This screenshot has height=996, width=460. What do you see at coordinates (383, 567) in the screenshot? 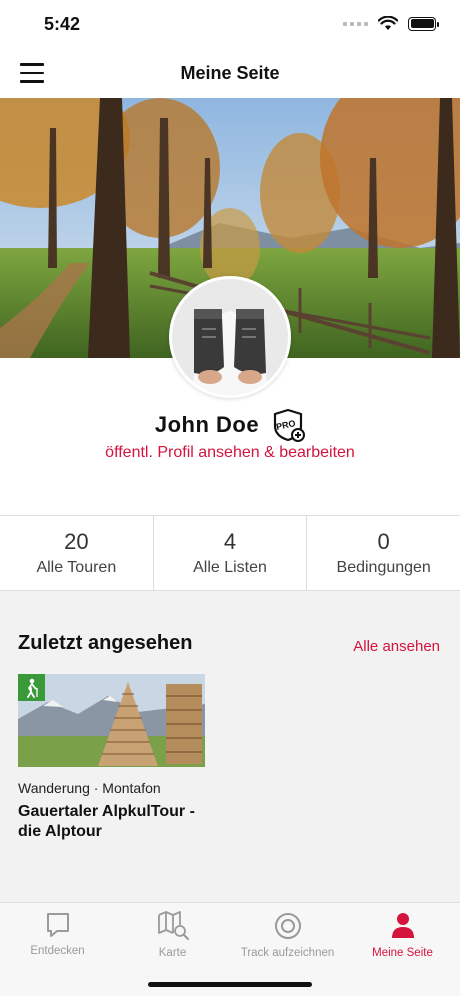
I see `stat-label: Bedingungen` at bounding box center [383, 567].